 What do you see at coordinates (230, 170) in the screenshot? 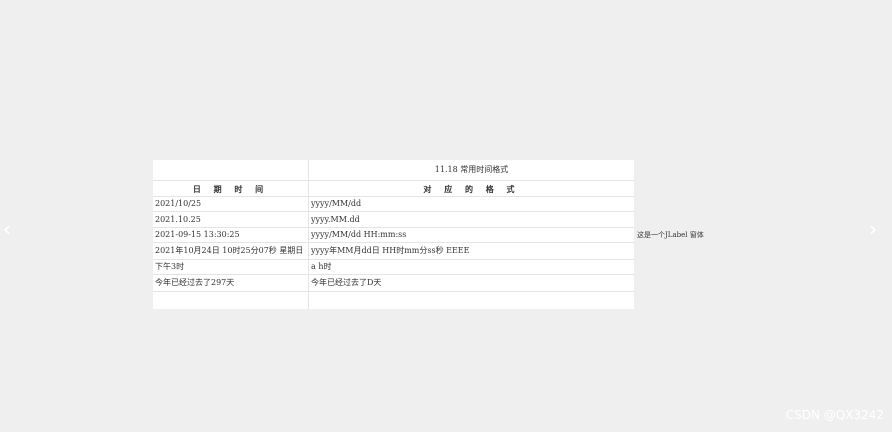
I see `caption-empty-cell` at bounding box center [230, 170].